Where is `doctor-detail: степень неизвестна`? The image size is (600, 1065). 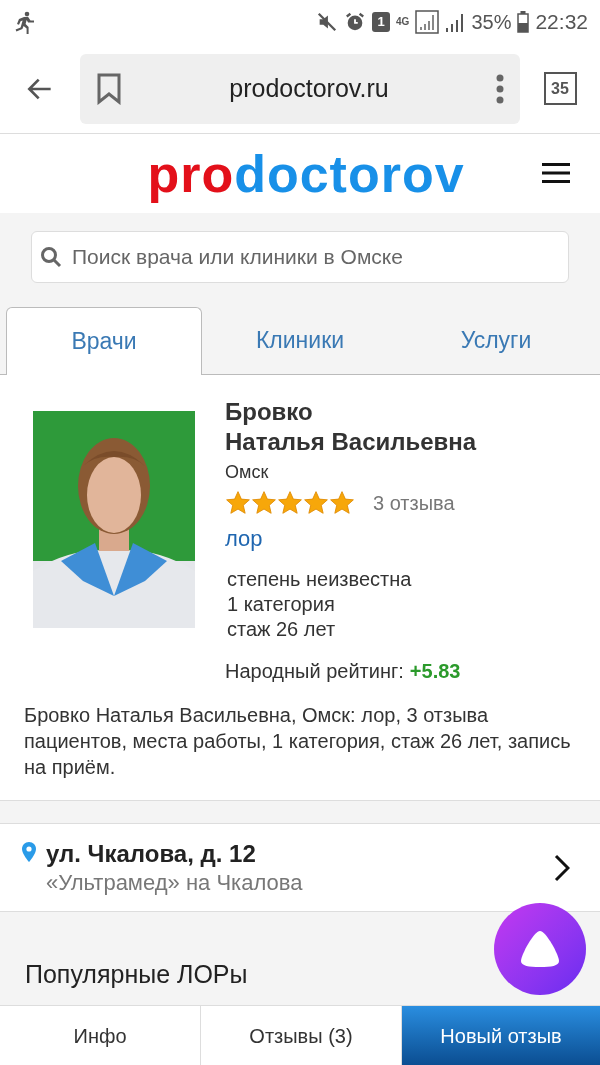
doctor-detail: степень неизвестна is located at coordinates (320, 579).